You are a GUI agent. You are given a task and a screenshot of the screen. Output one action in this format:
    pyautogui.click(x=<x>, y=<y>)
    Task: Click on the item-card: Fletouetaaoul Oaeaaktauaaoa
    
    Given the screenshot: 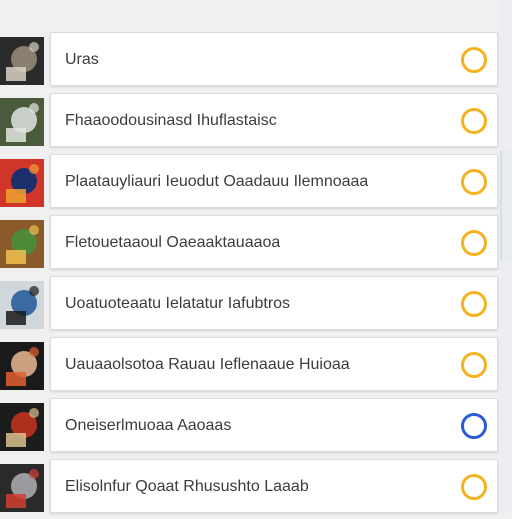 What is the action you would take?
    pyautogui.click(x=274, y=242)
    